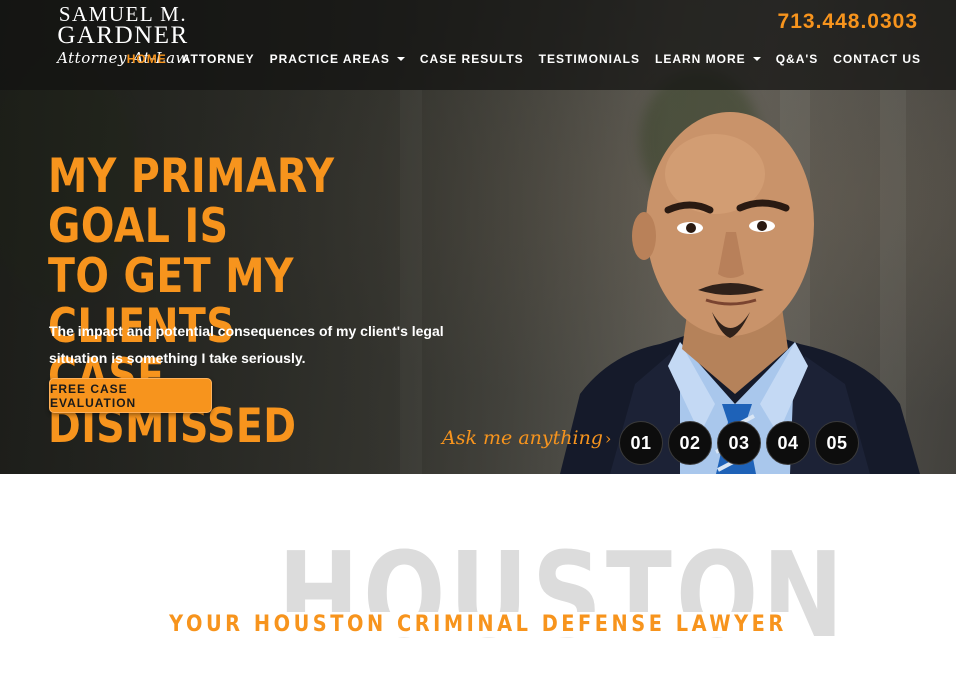  What do you see at coordinates (191, 201) in the screenshot?
I see `hero-headline-line: MY PRIMARY GOAL IS` at bounding box center [191, 201].